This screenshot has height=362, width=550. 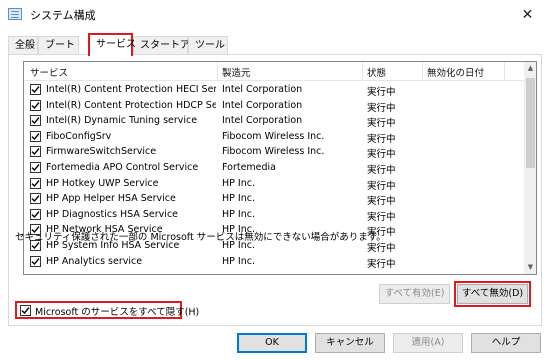 What do you see at coordinates (275, 15) in the screenshot?
I see `title-bar: システム構成 ✕` at bounding box center [275, 15].